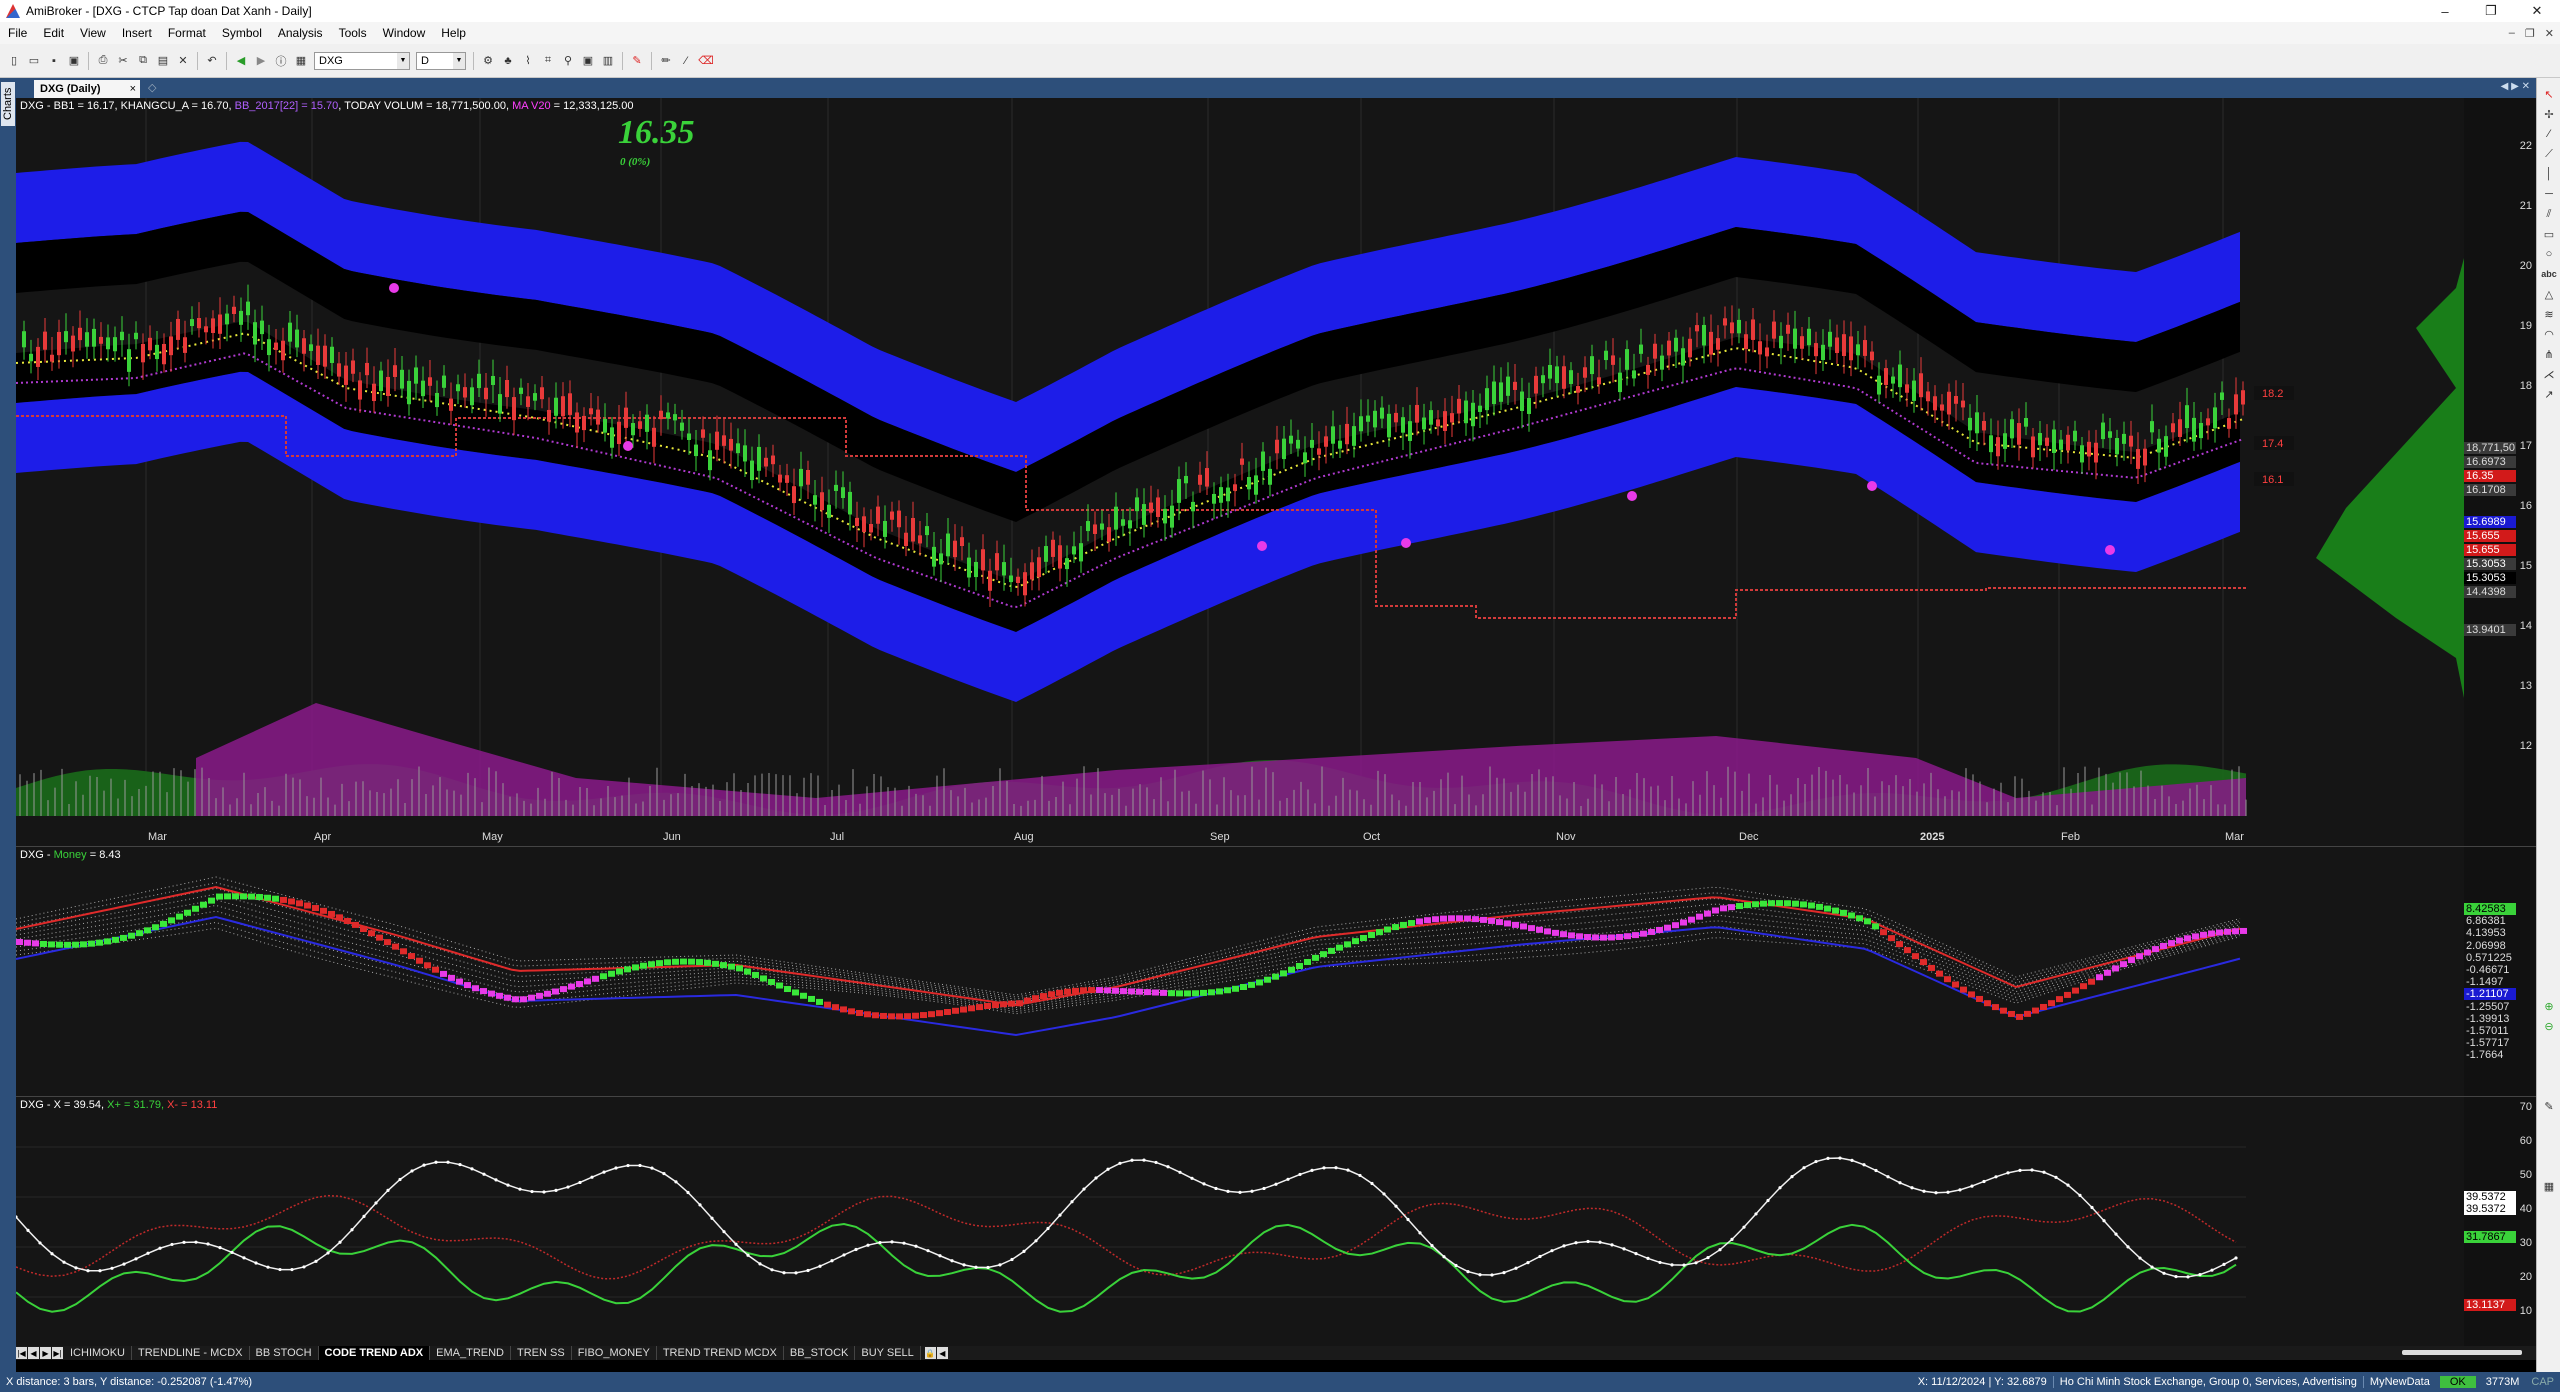 This screenshot has height=1392, width=2560. I want to click on line-chart-icon: ⌇, so click(528, 61).